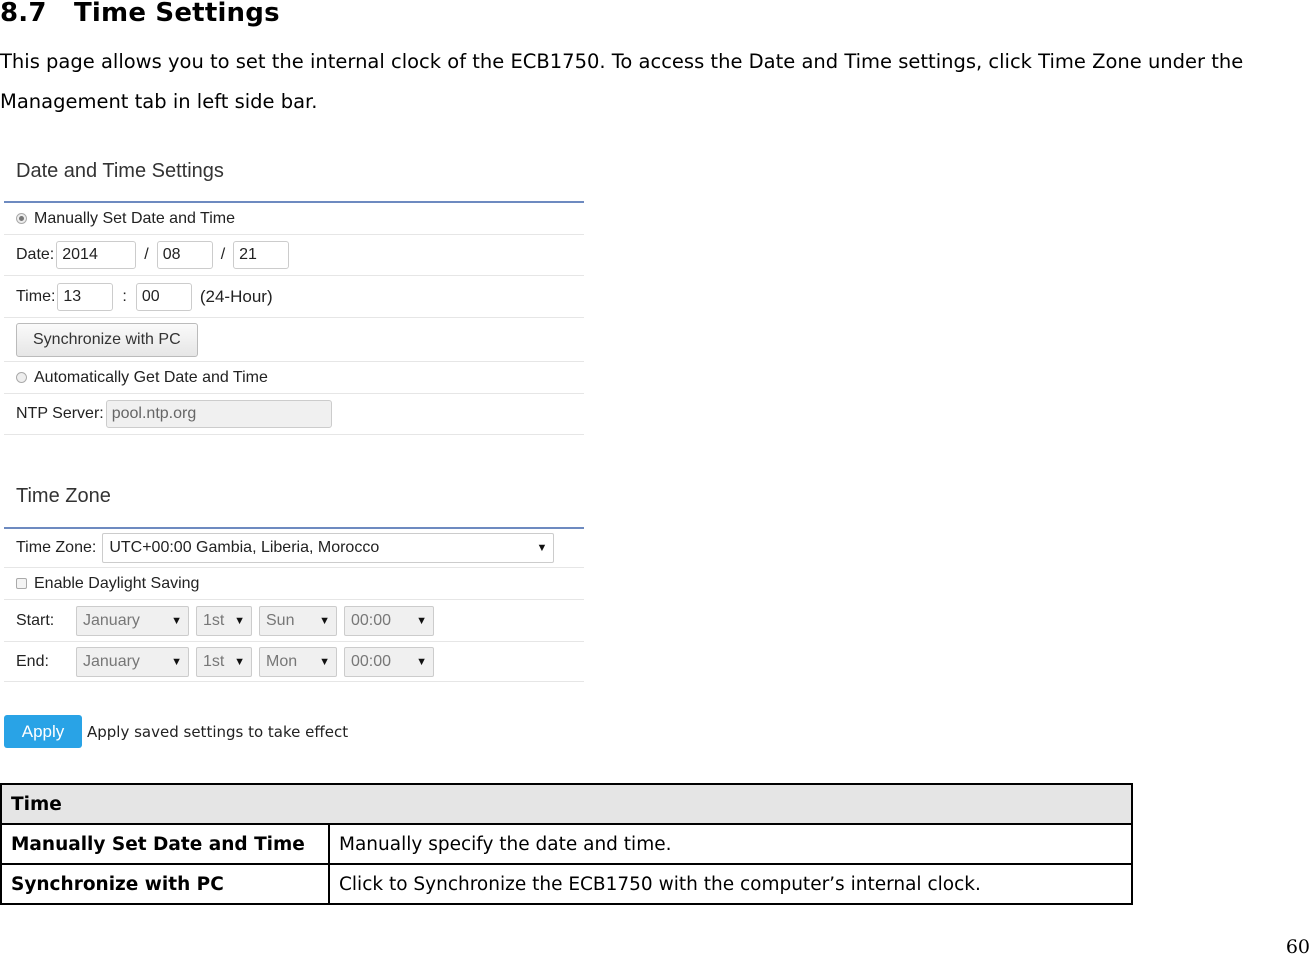  Describe the element at coordinates (56, 547) in the screenshot. I see `time-zone-label: Time Zone:` at that location.